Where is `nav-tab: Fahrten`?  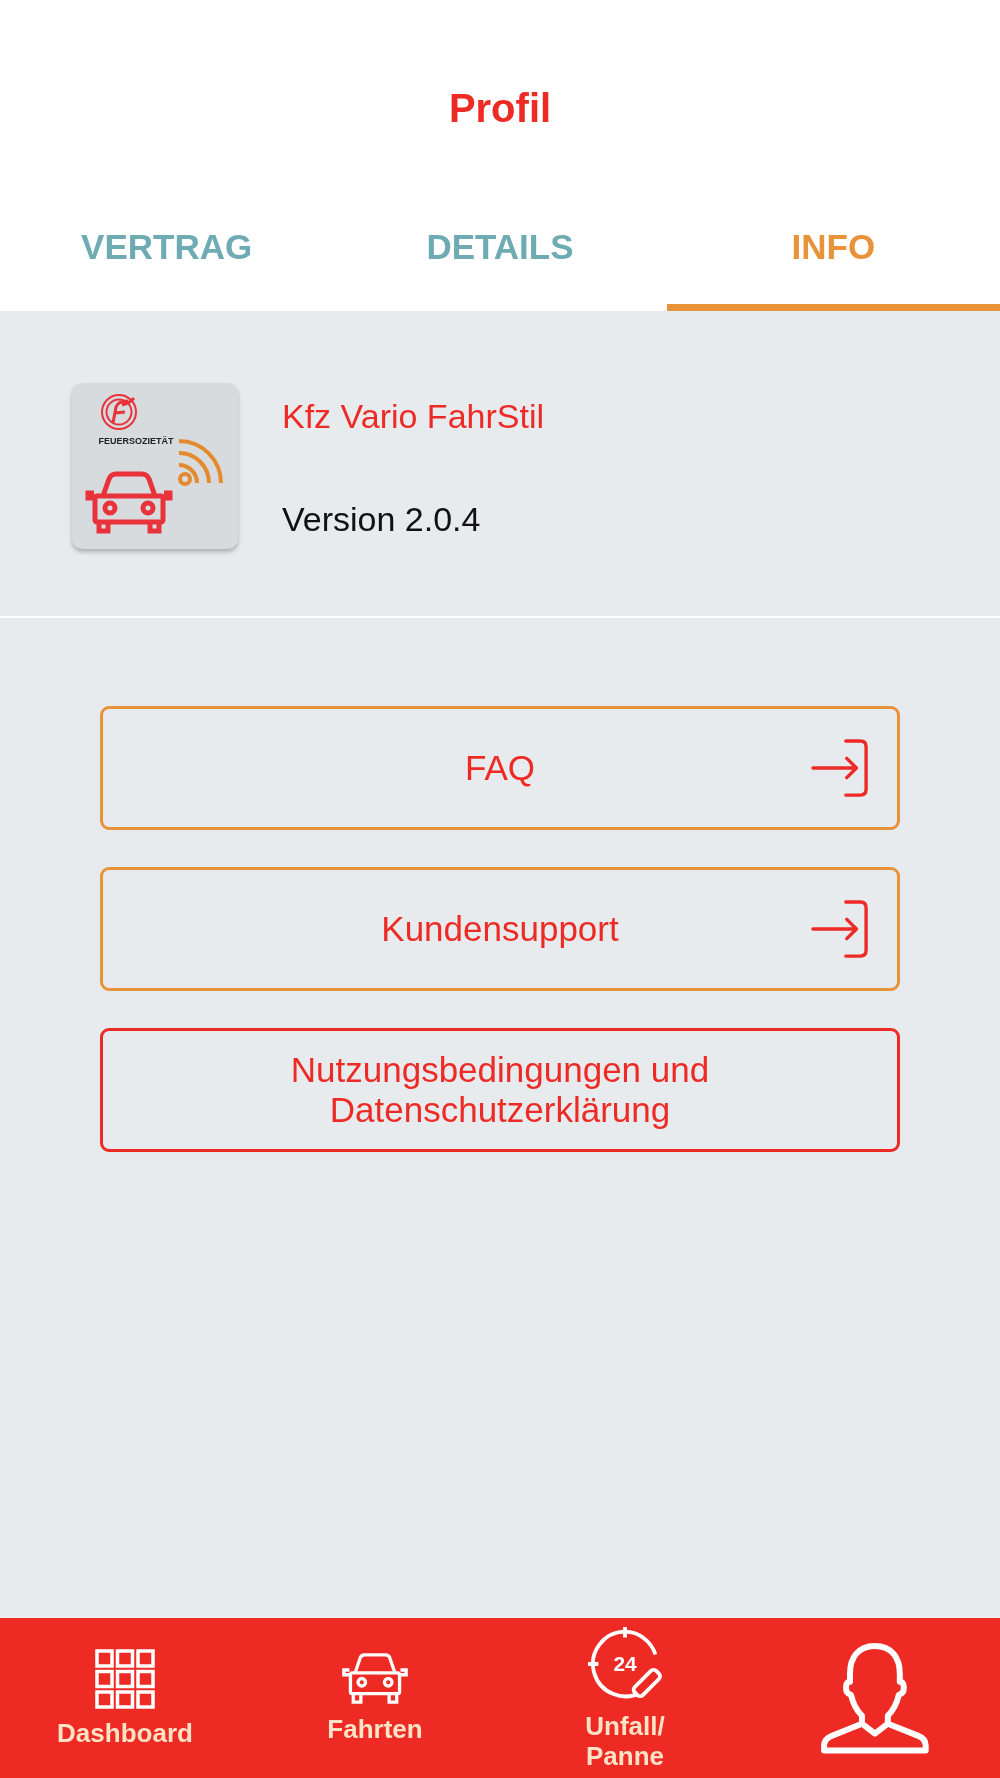
nav-tab: Fahrten is located at coordinates (375, 1698).